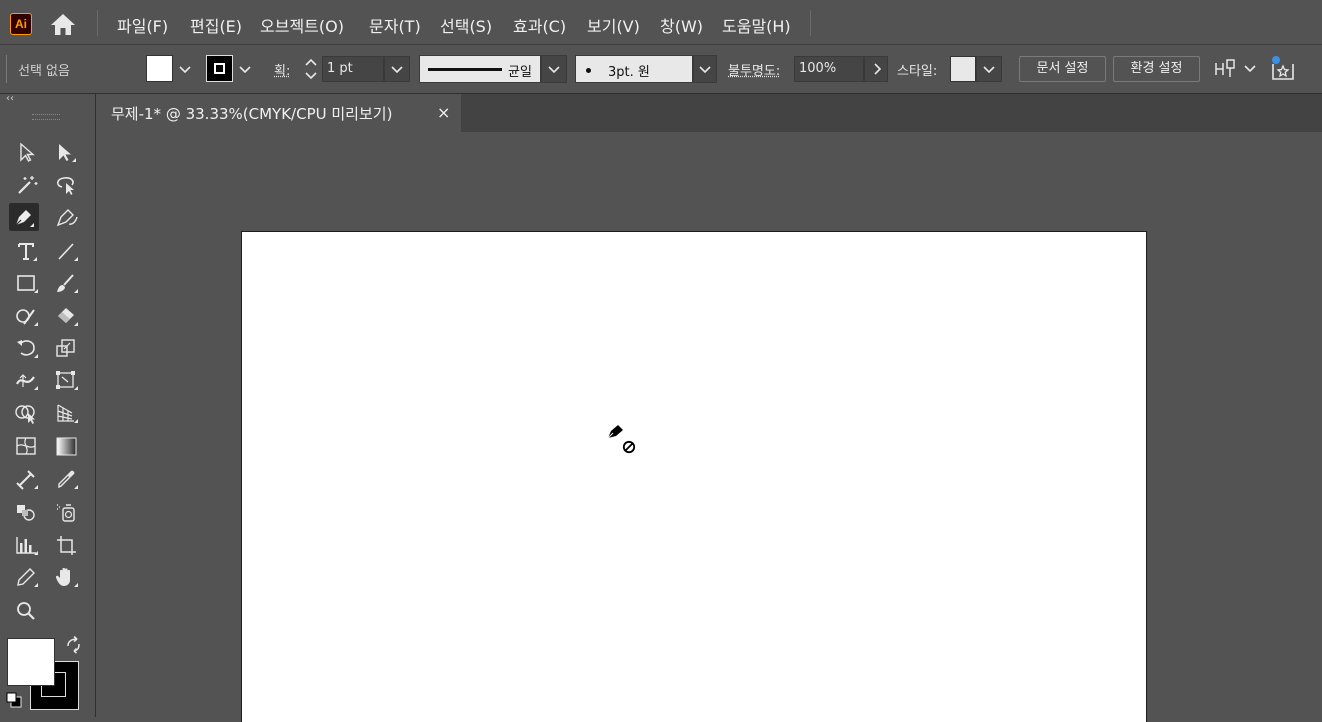 The image size is (1322, 722). I want to click on pencil-icon, so click(27, 577).